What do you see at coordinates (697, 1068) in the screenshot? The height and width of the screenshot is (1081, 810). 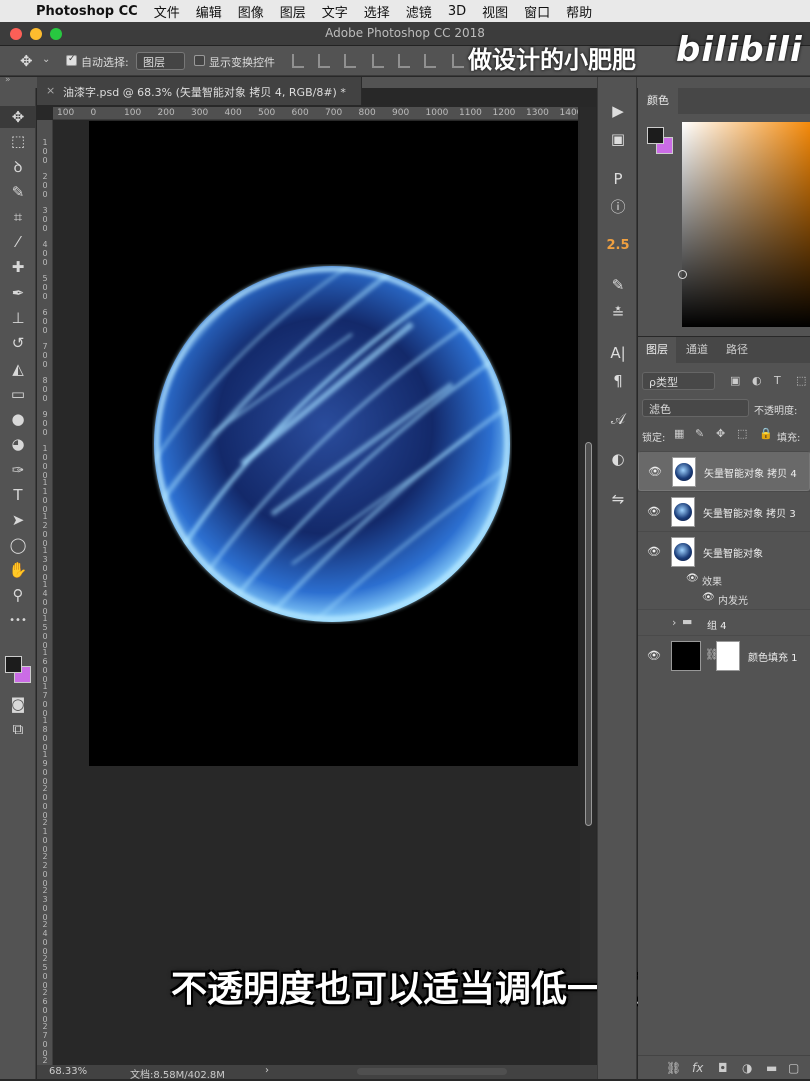 I see `fx-icon: fx` at bounding box center [697, 1068].